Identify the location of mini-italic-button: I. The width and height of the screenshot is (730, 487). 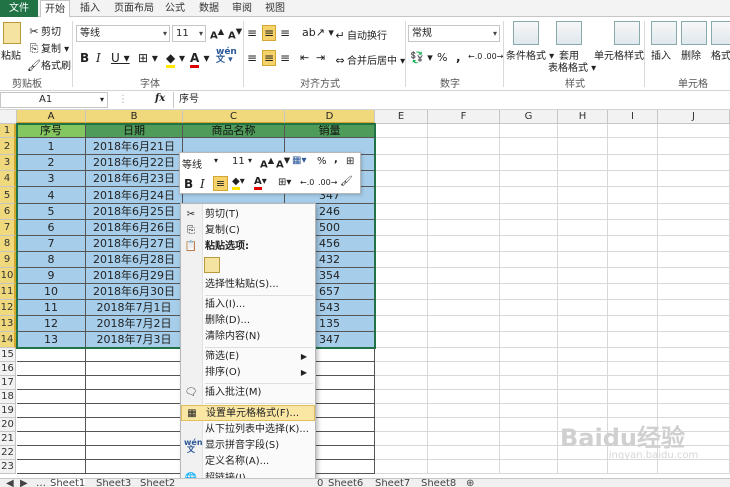
(202, 184).